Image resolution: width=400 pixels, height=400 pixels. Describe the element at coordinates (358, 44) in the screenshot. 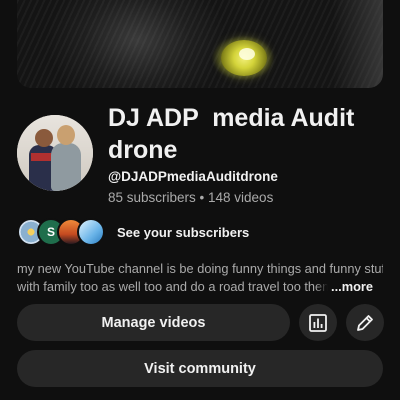

I see `banner-highlight` at that location.